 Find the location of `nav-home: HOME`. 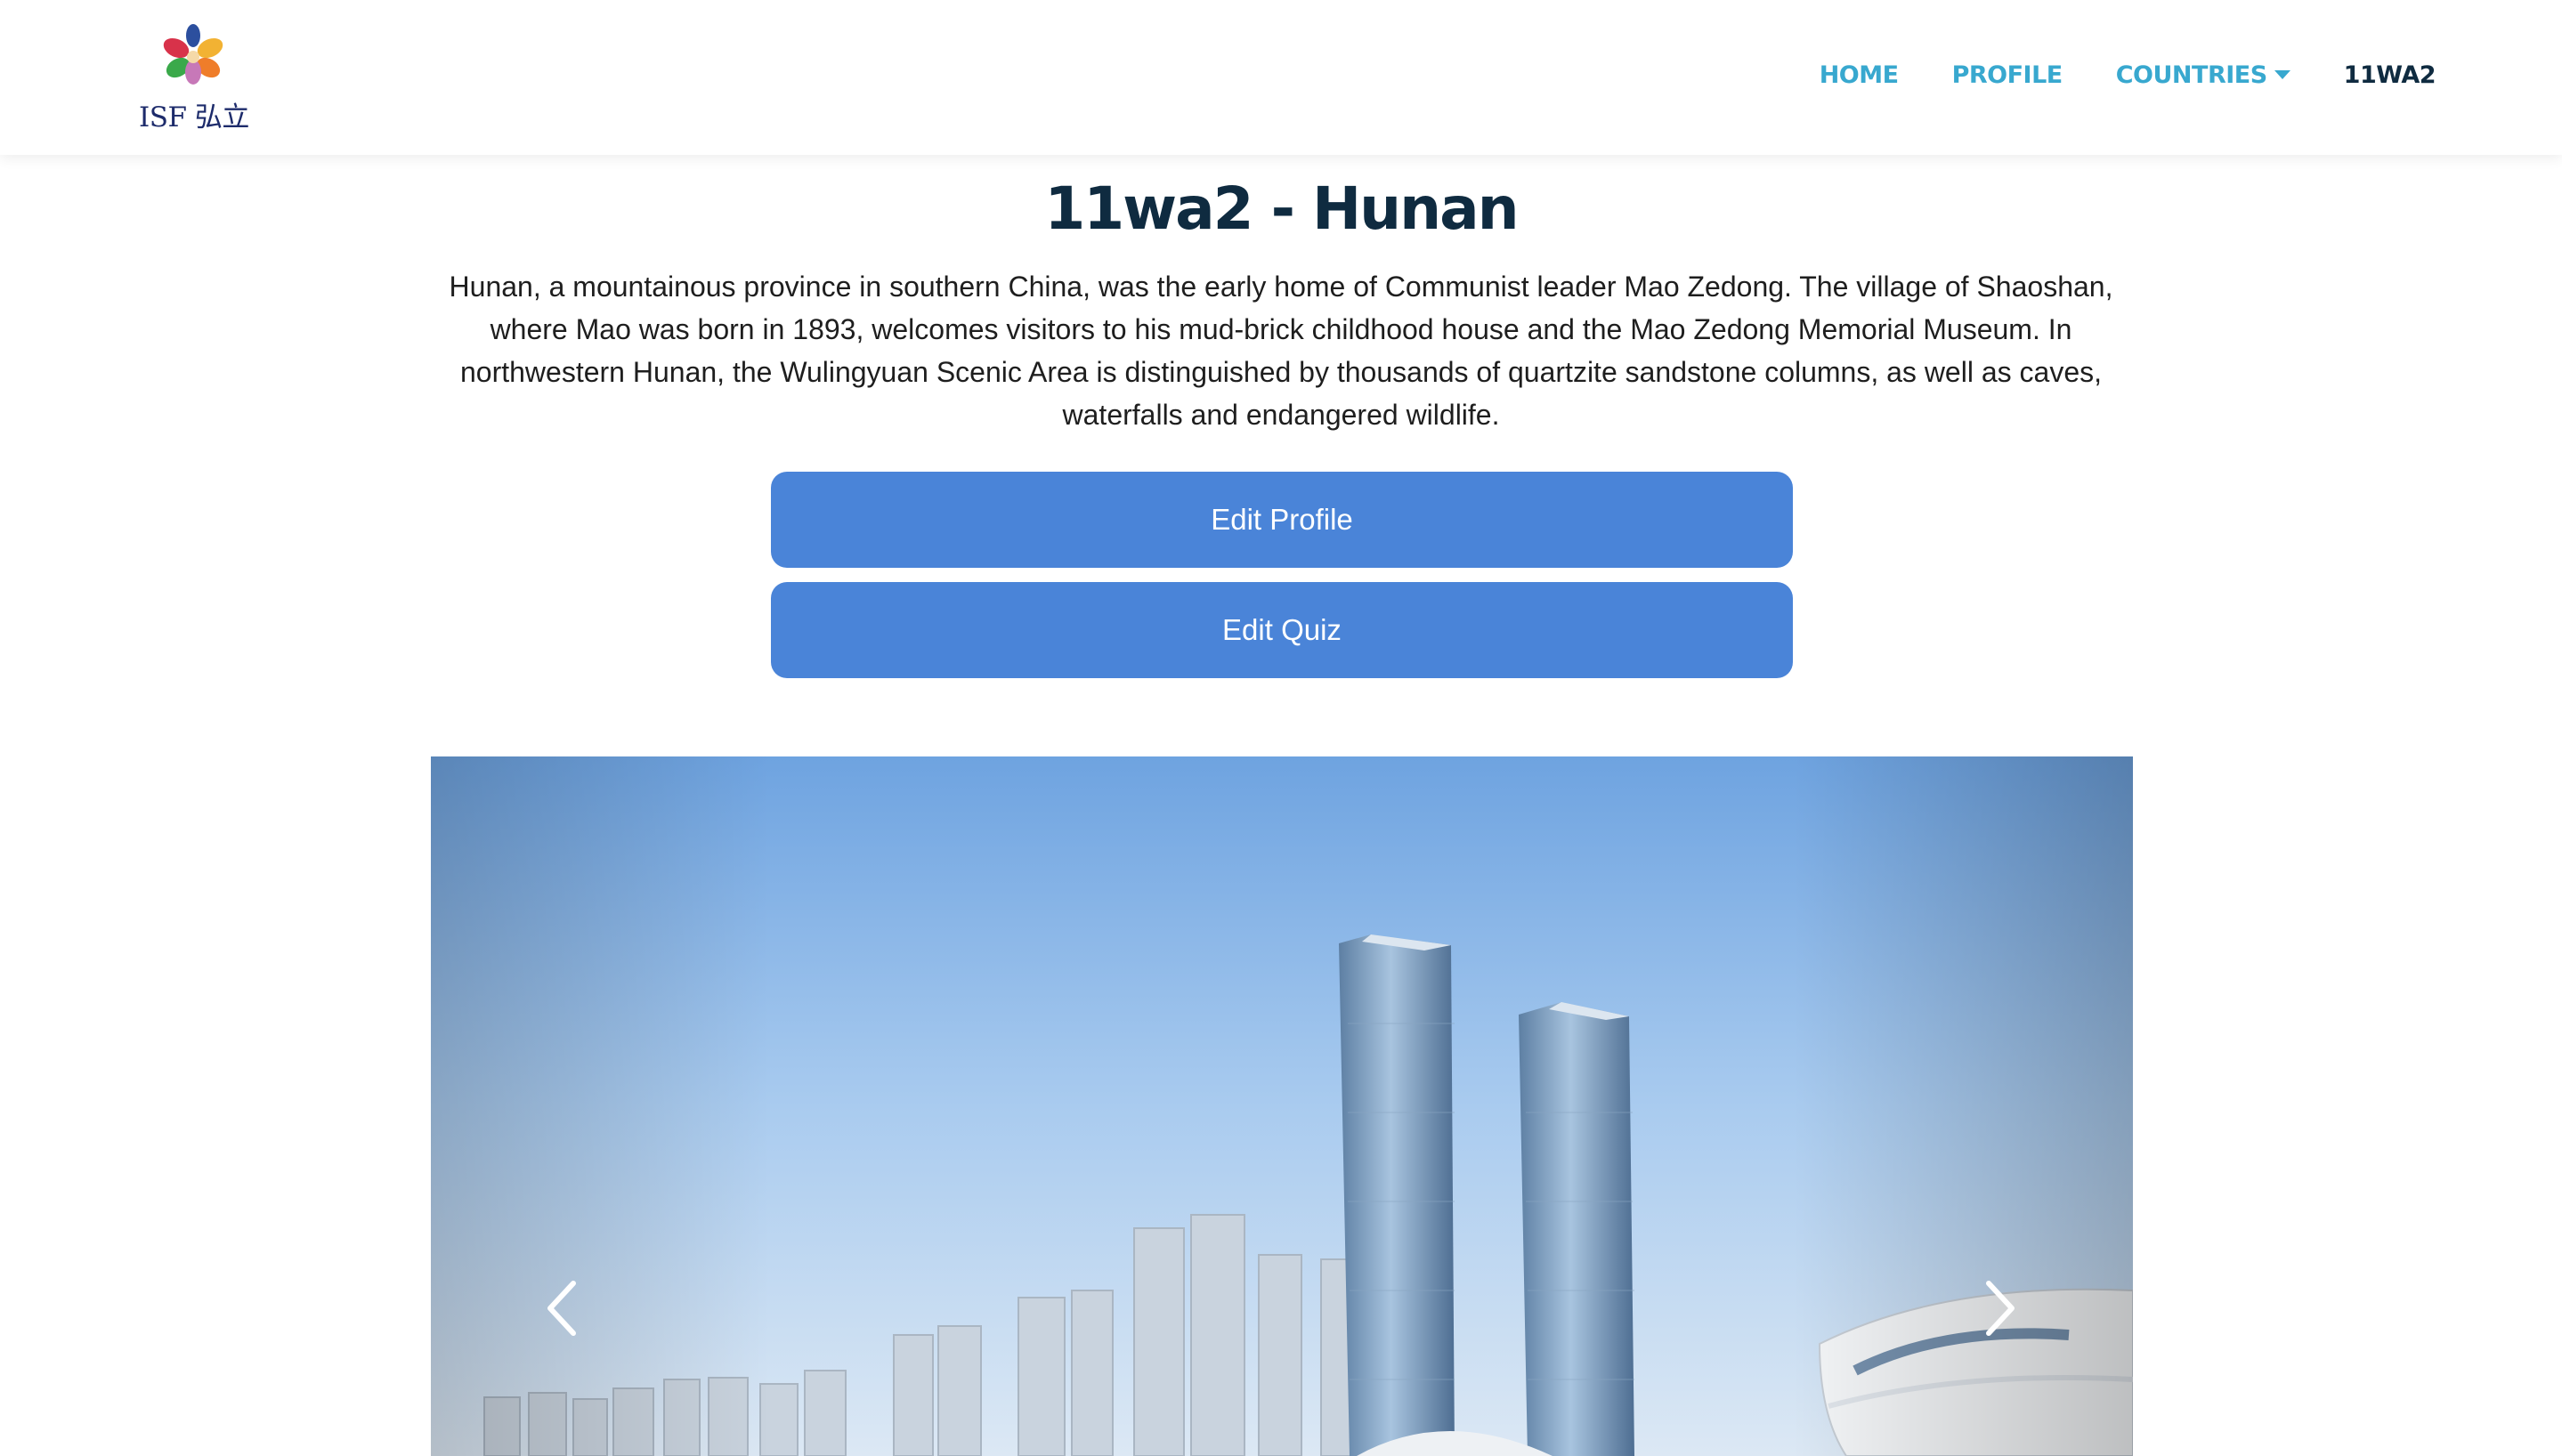

nav-home: HOME is located at coordinates (1859, 75).